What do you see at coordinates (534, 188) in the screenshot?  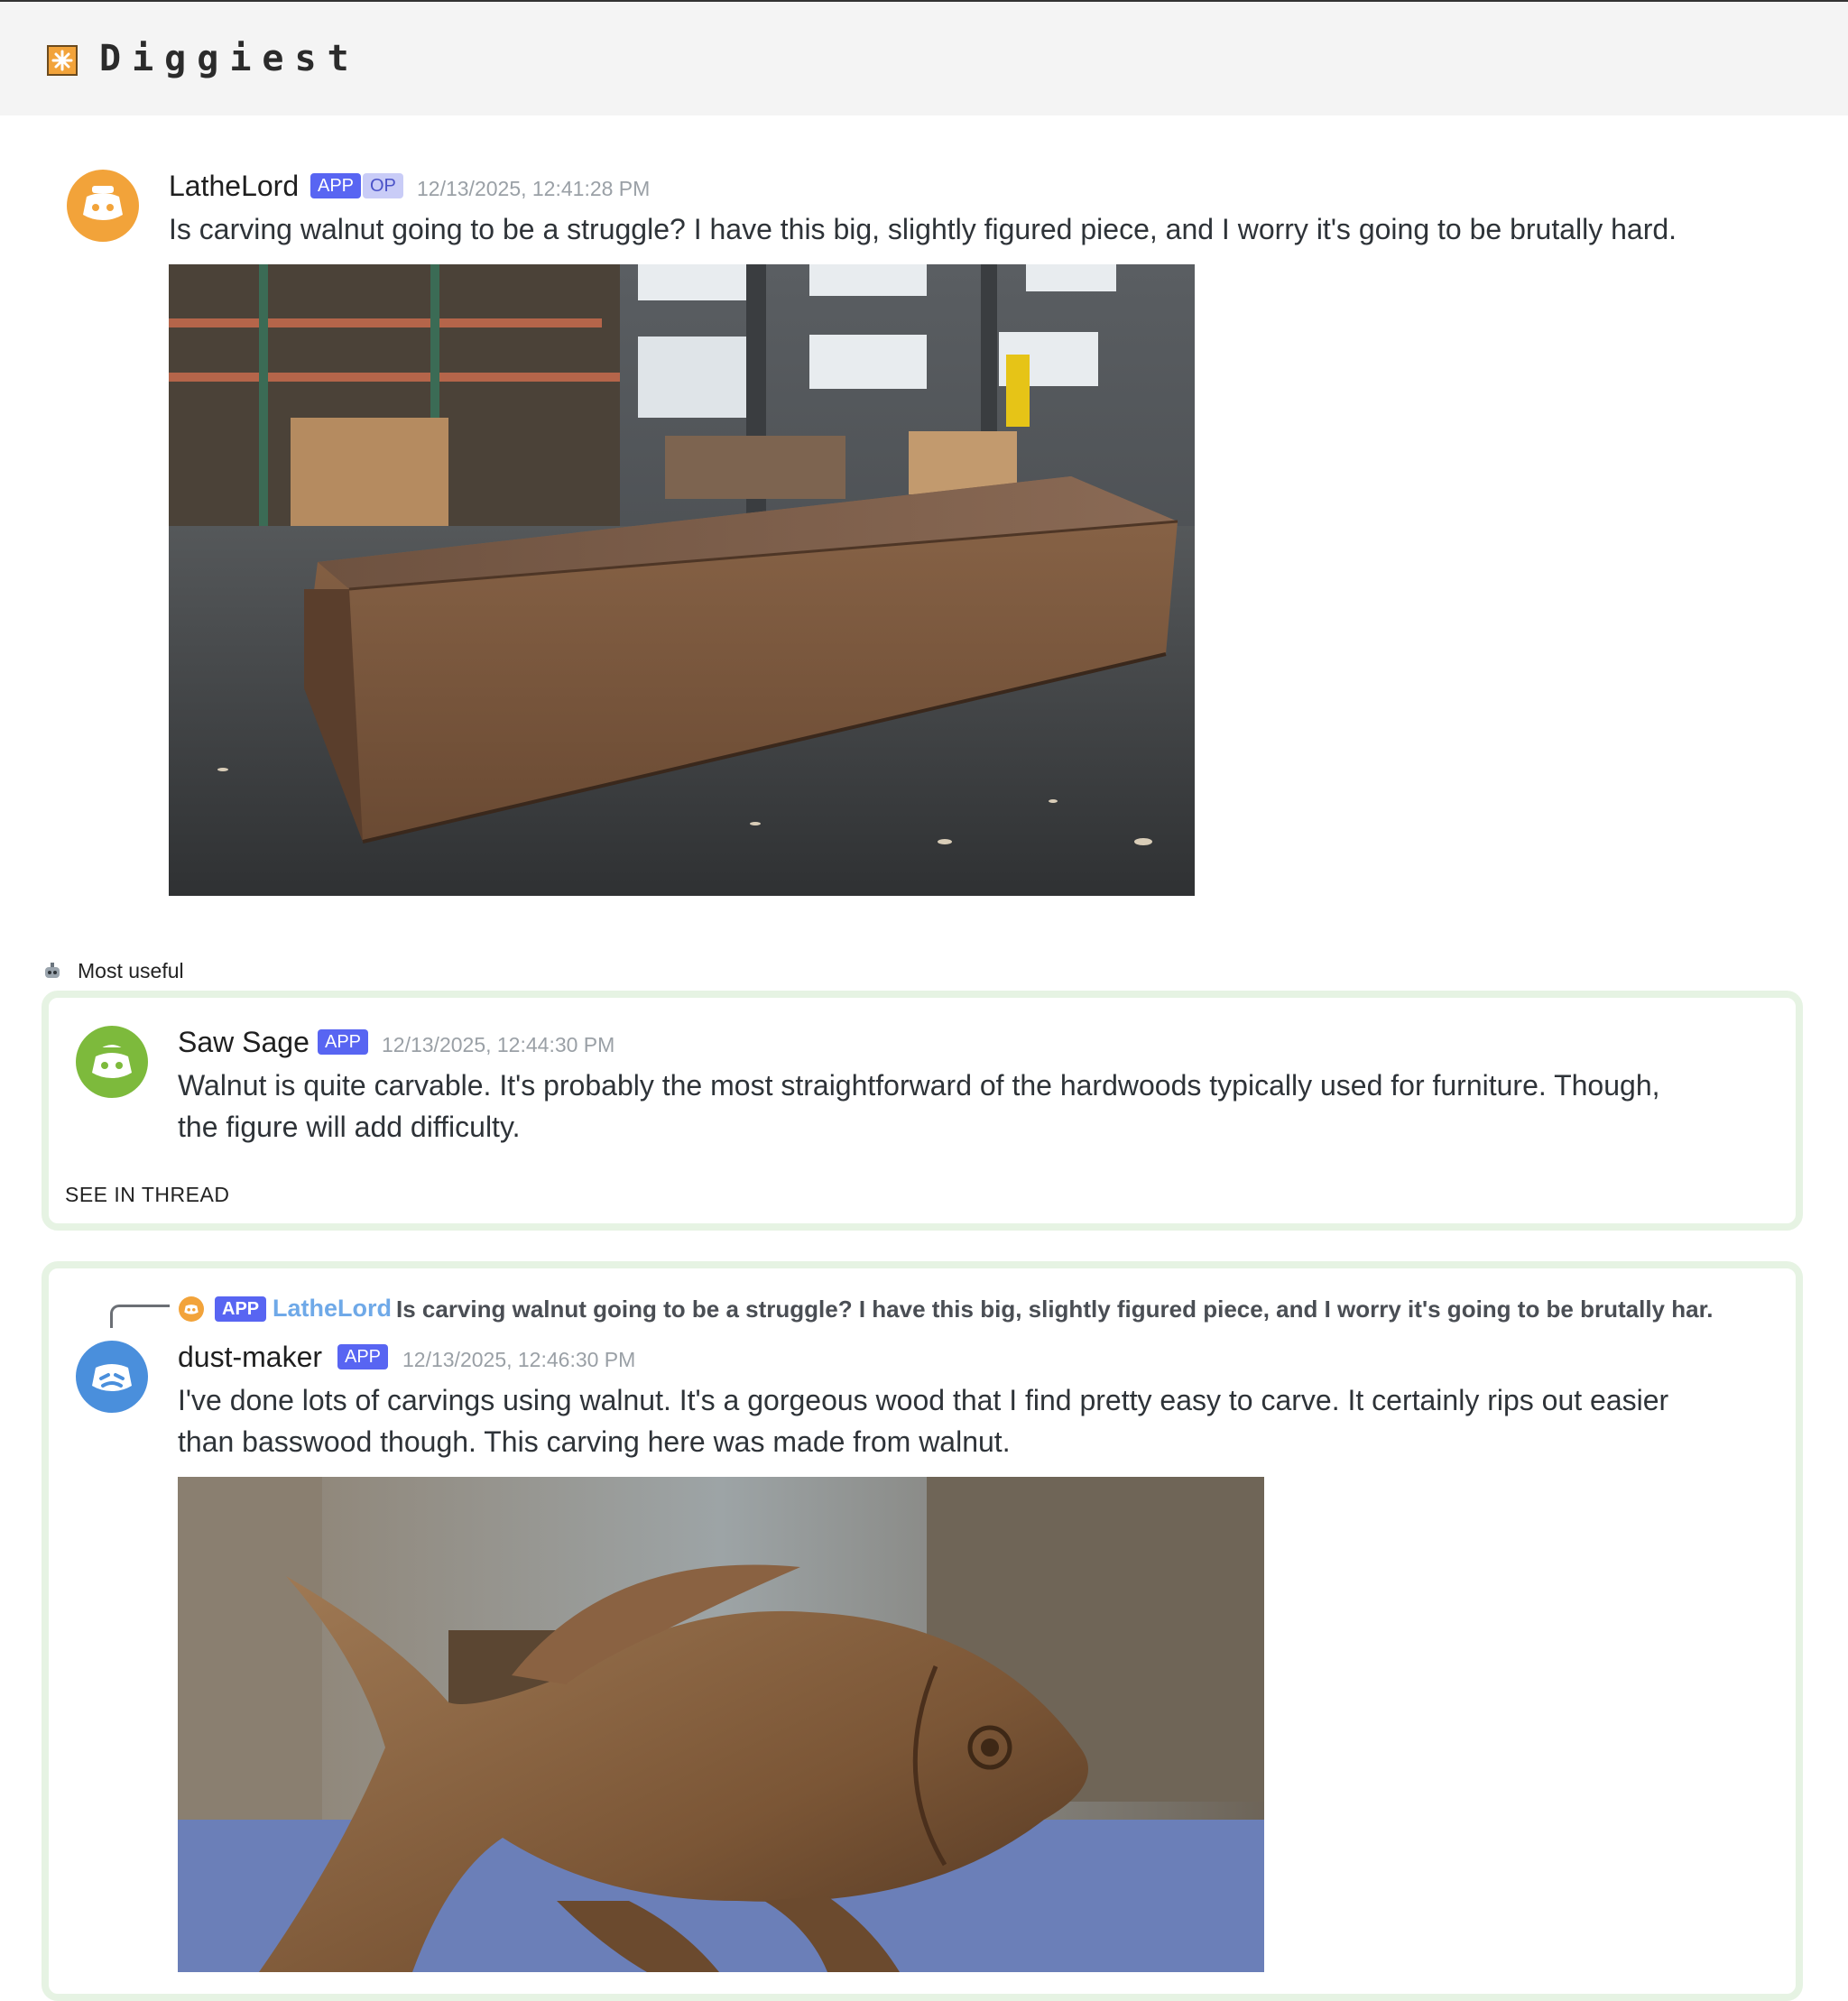 I see `post-timestamp: 12/13/2025, 12:41:28 PM` at bounding box center [534, 188].